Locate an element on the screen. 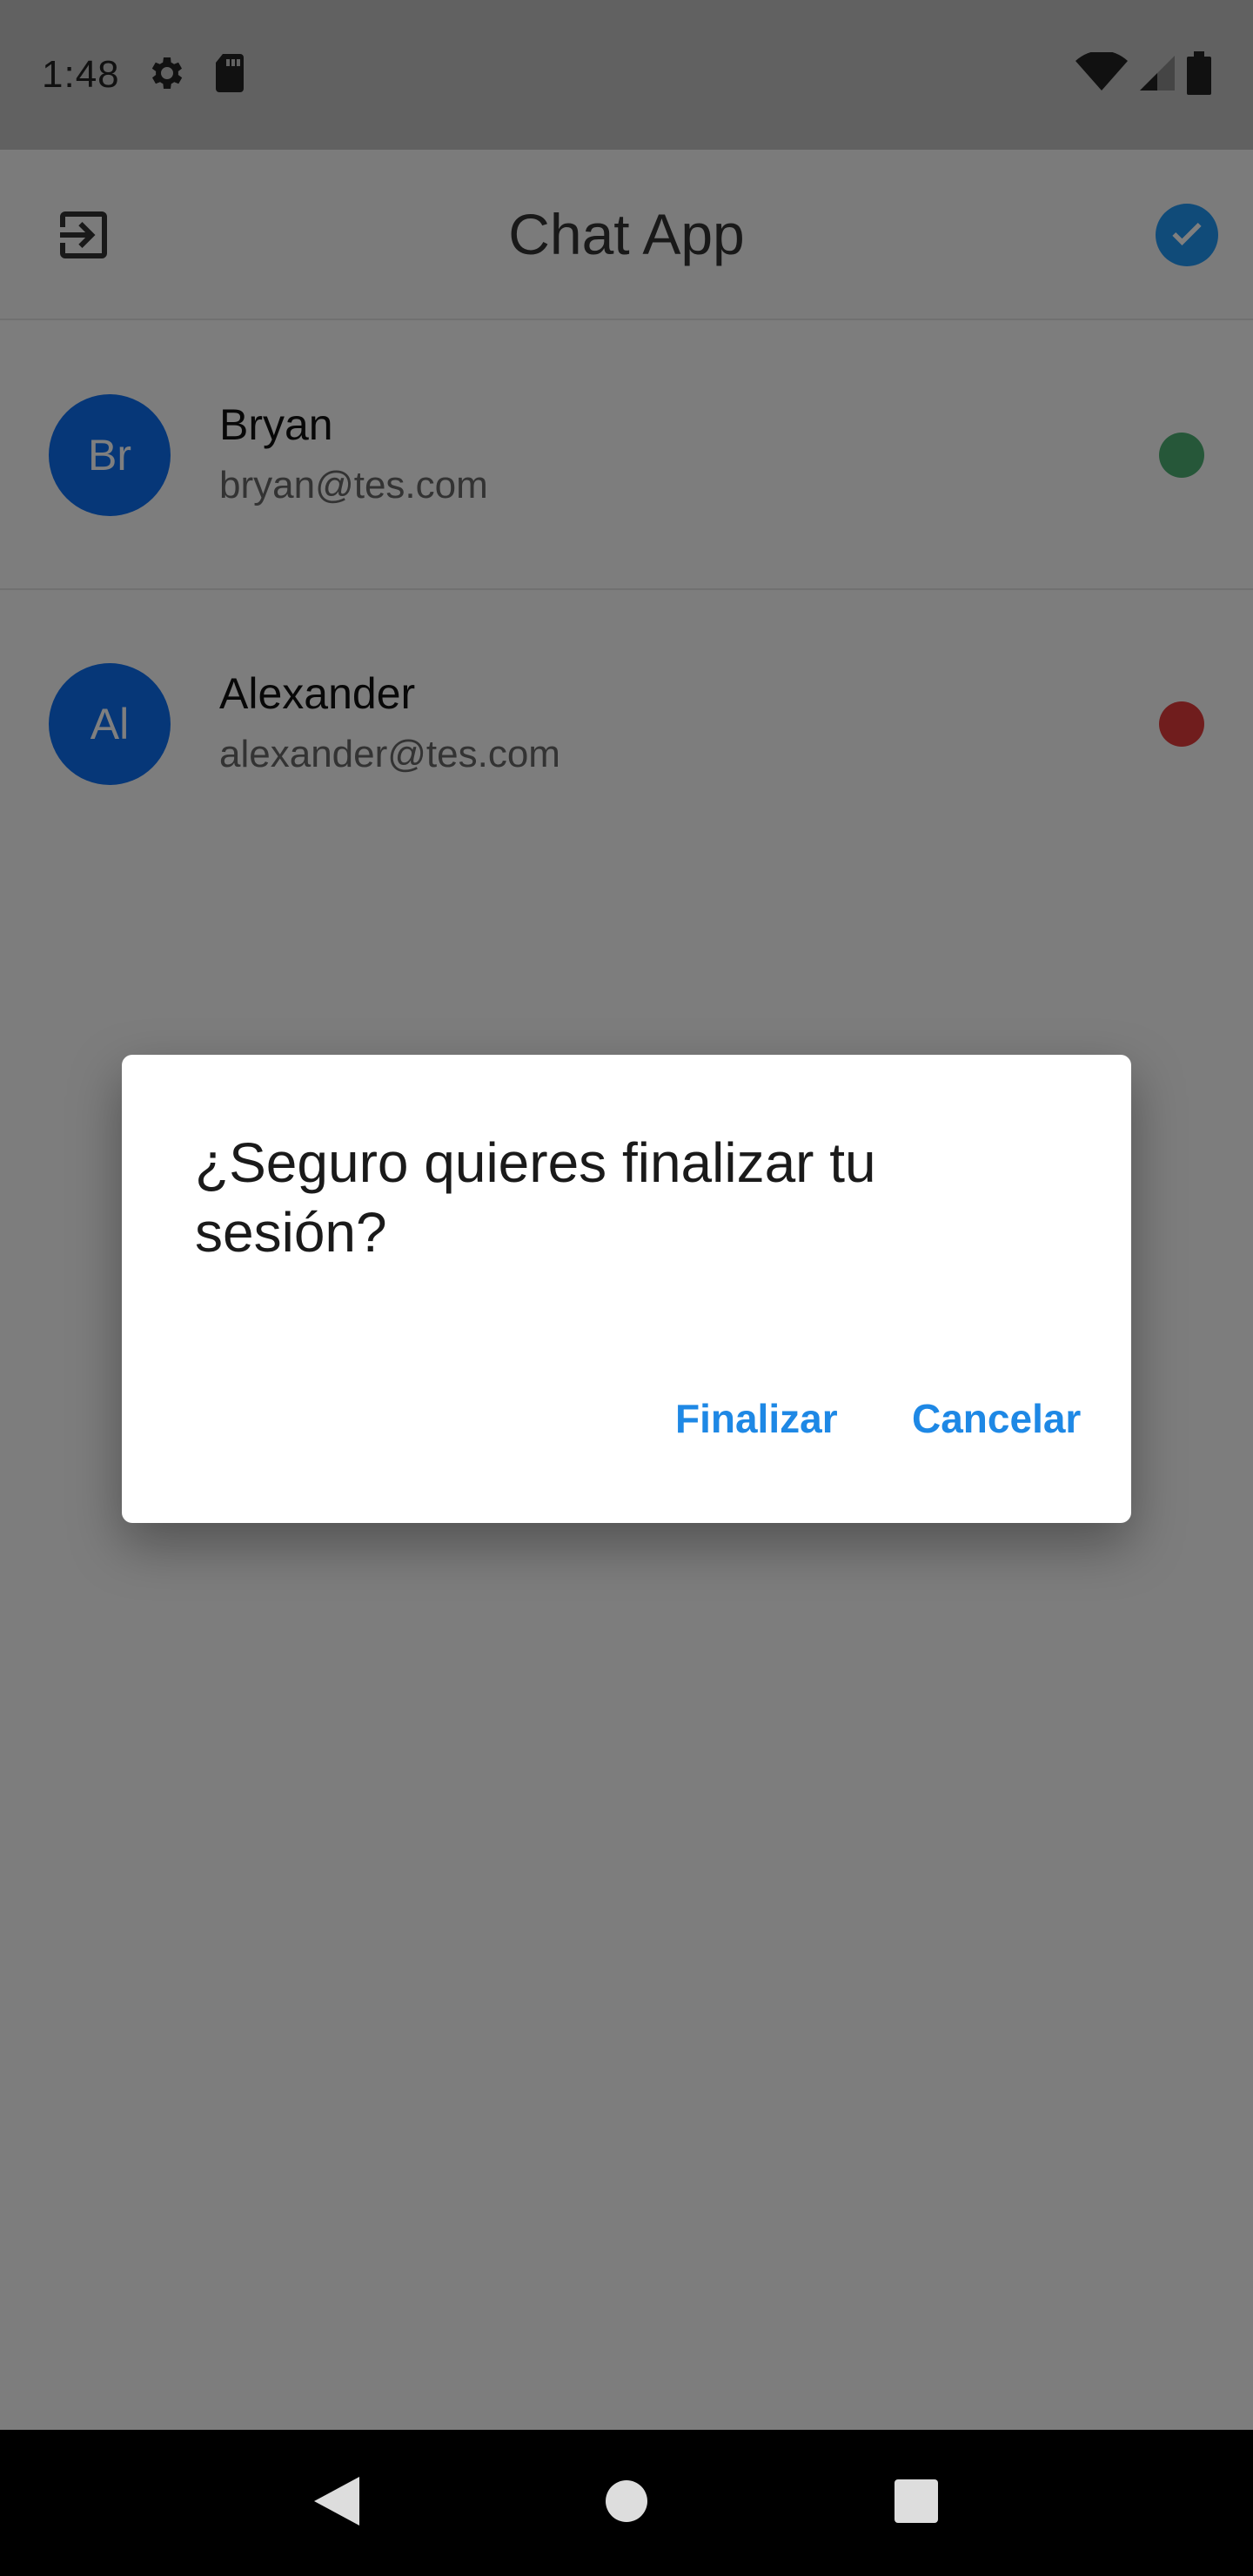  back-button is located at coordinates (336, 2502).